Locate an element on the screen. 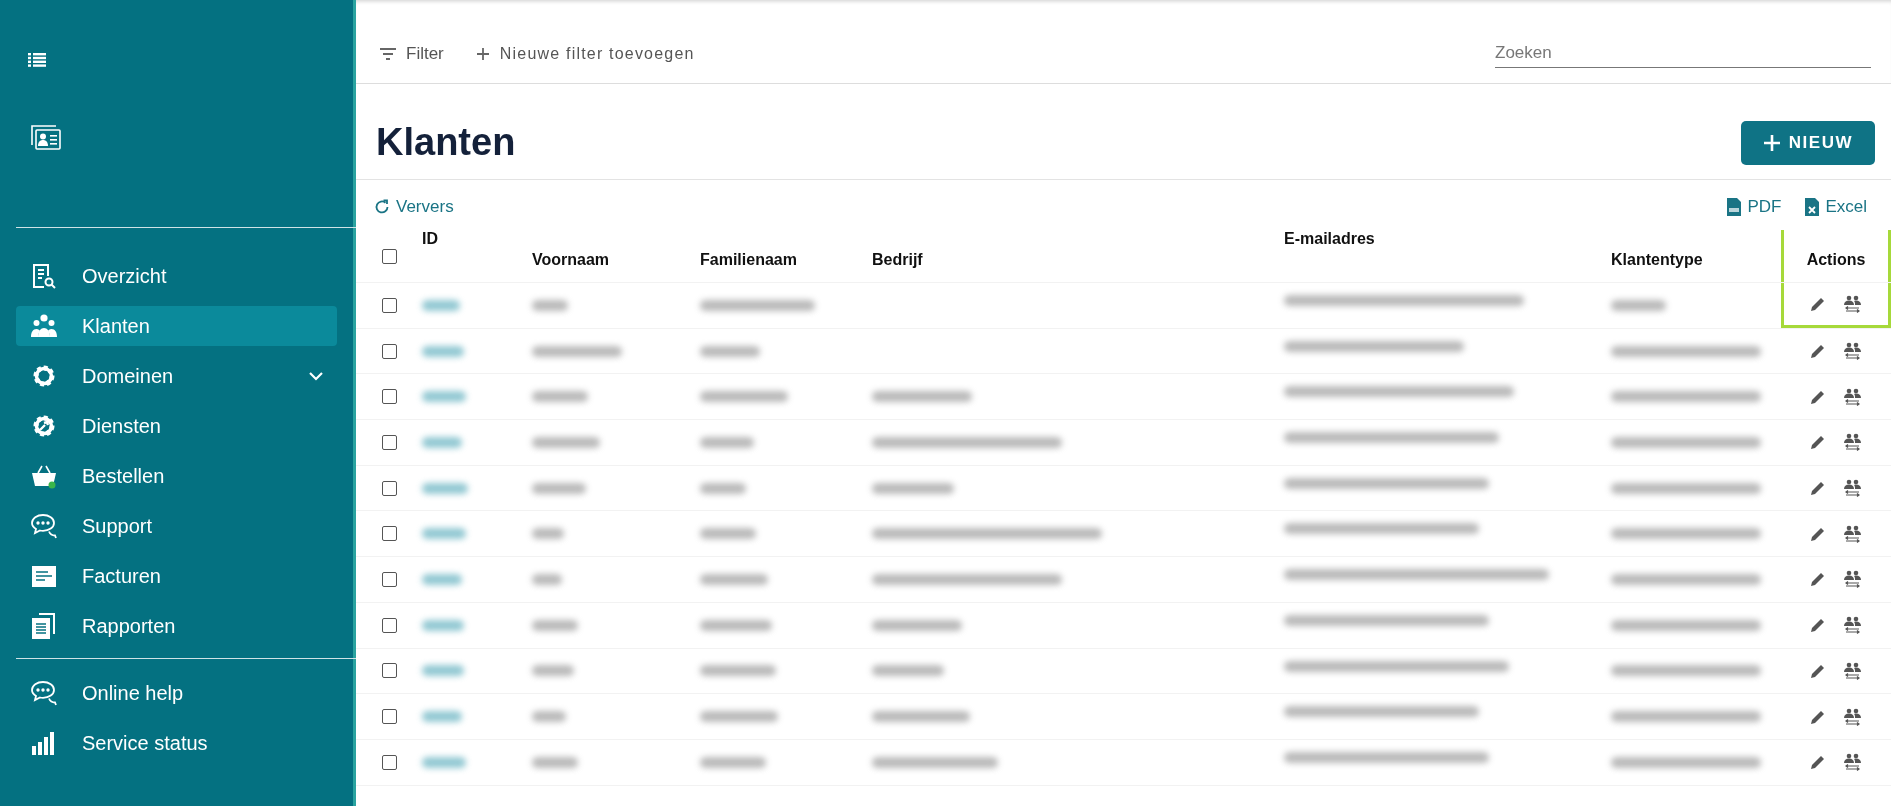 The image size is (1891, 806). column-header: Voornaam is located at coordinates (571, 260).